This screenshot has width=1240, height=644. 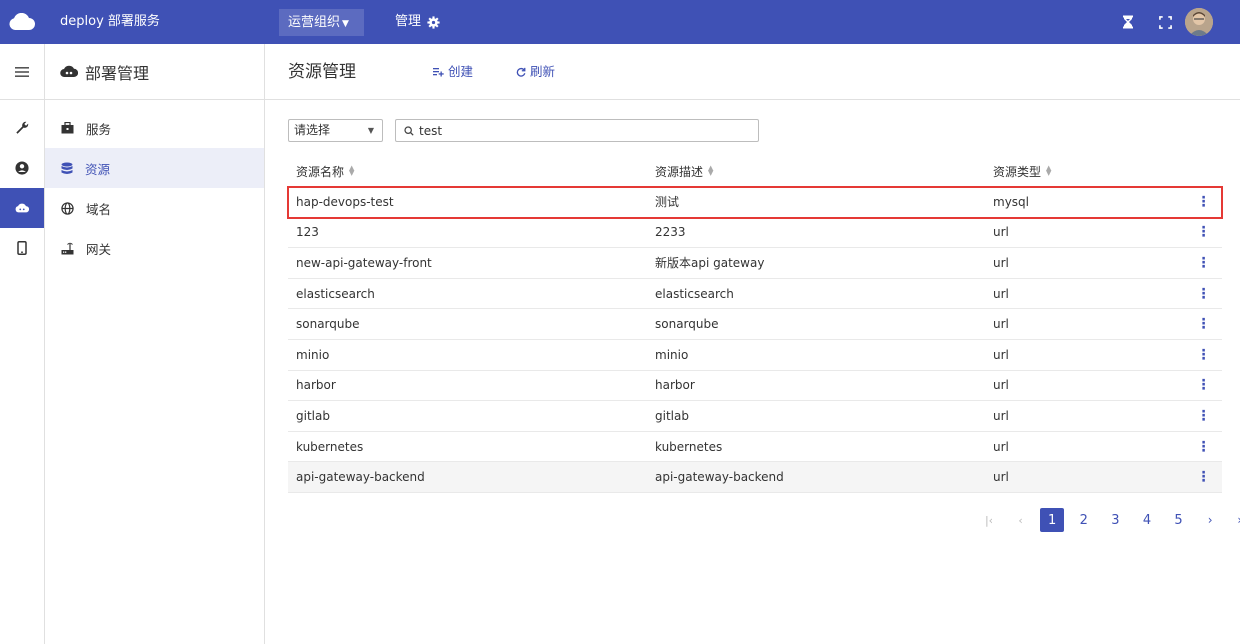 I want to click on column-header-type: 资源类型 ▲ ▼, so click(x=1089, y=171).